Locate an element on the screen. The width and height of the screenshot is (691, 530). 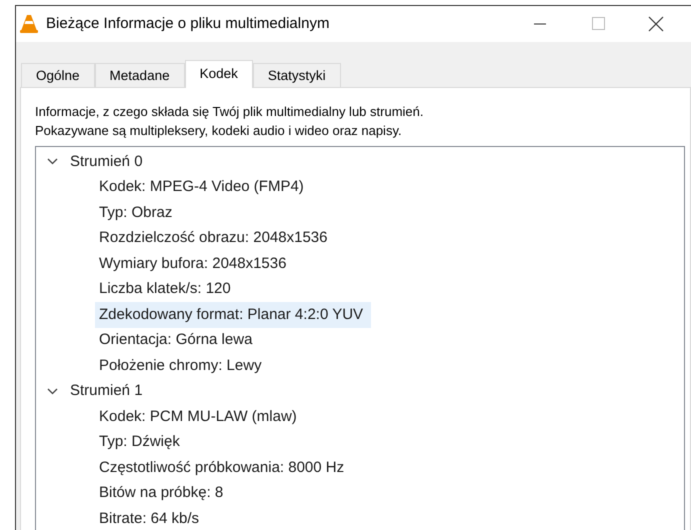
description-text: Informacje, z czego składa się Twój plik multimedialny lub strumień. is located at coordinates (229, 112).